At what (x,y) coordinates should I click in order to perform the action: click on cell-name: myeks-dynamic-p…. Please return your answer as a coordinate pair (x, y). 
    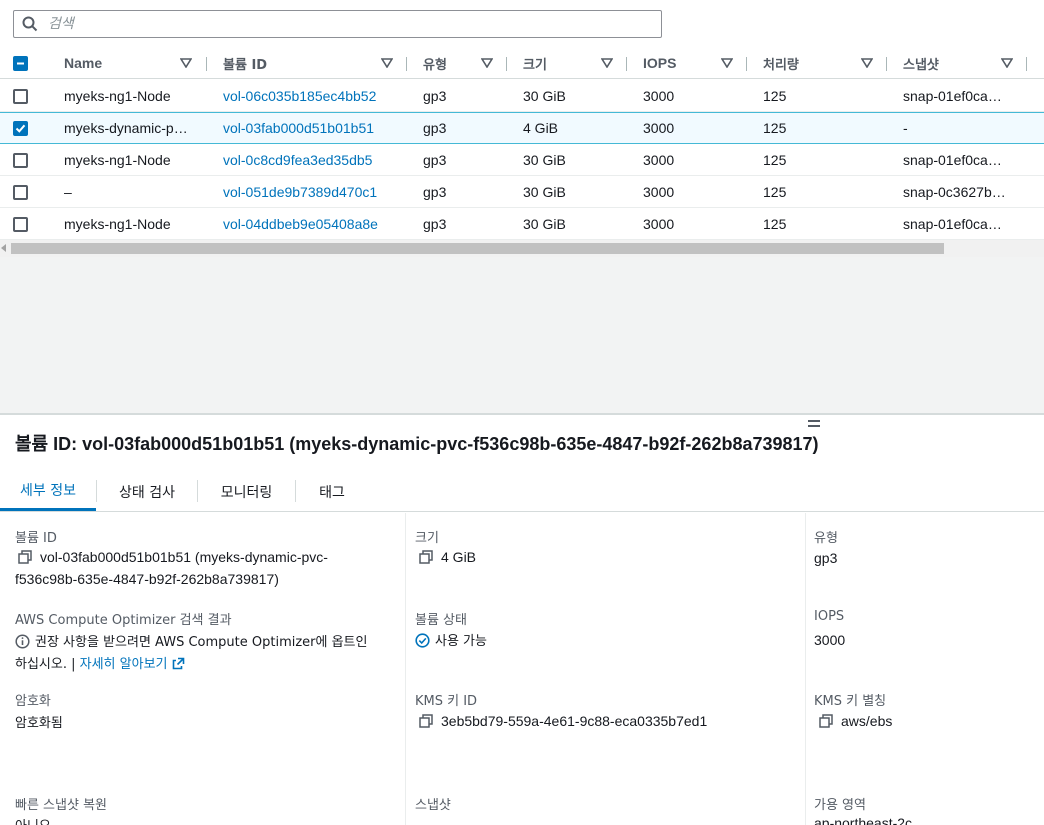
    Looking at the image, I should click on (126, 128).